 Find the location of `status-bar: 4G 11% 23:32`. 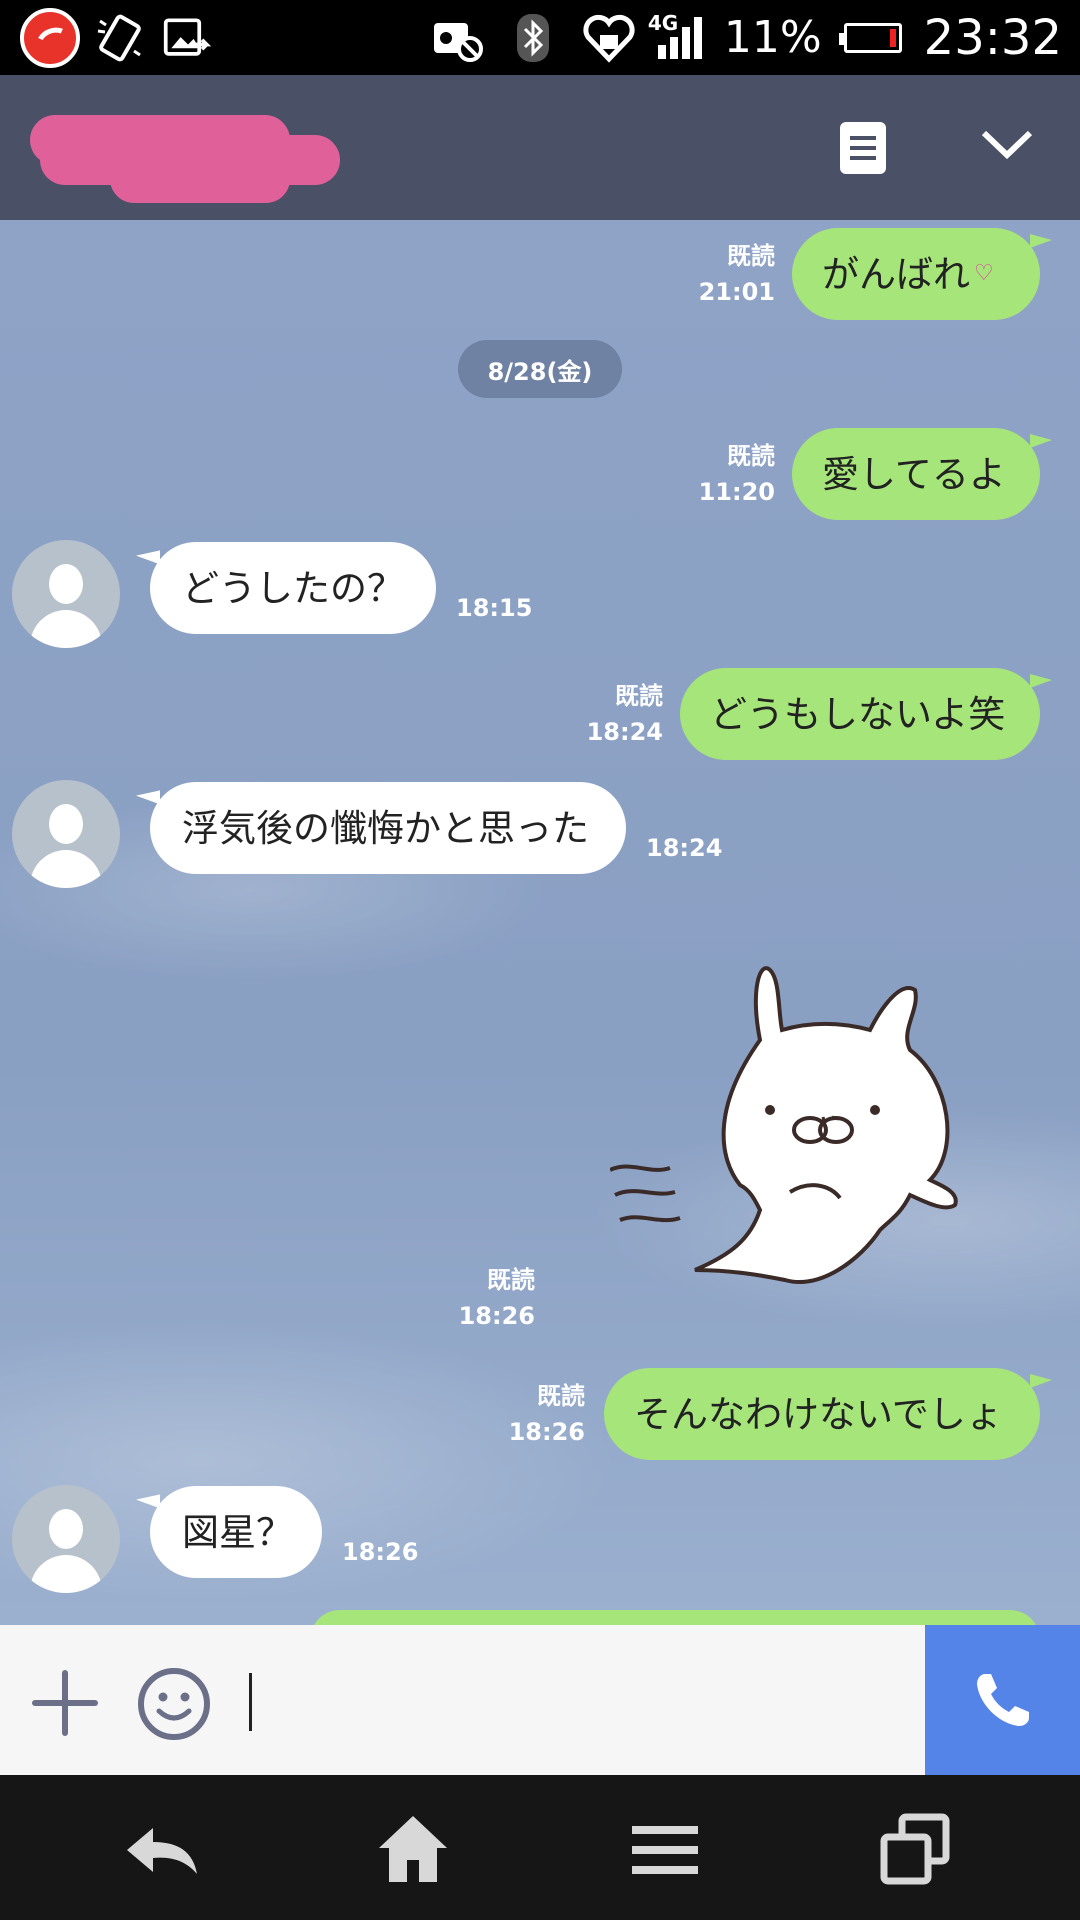

status-bar: 4G 11% 23:32 is located at coordinates (540, 37).